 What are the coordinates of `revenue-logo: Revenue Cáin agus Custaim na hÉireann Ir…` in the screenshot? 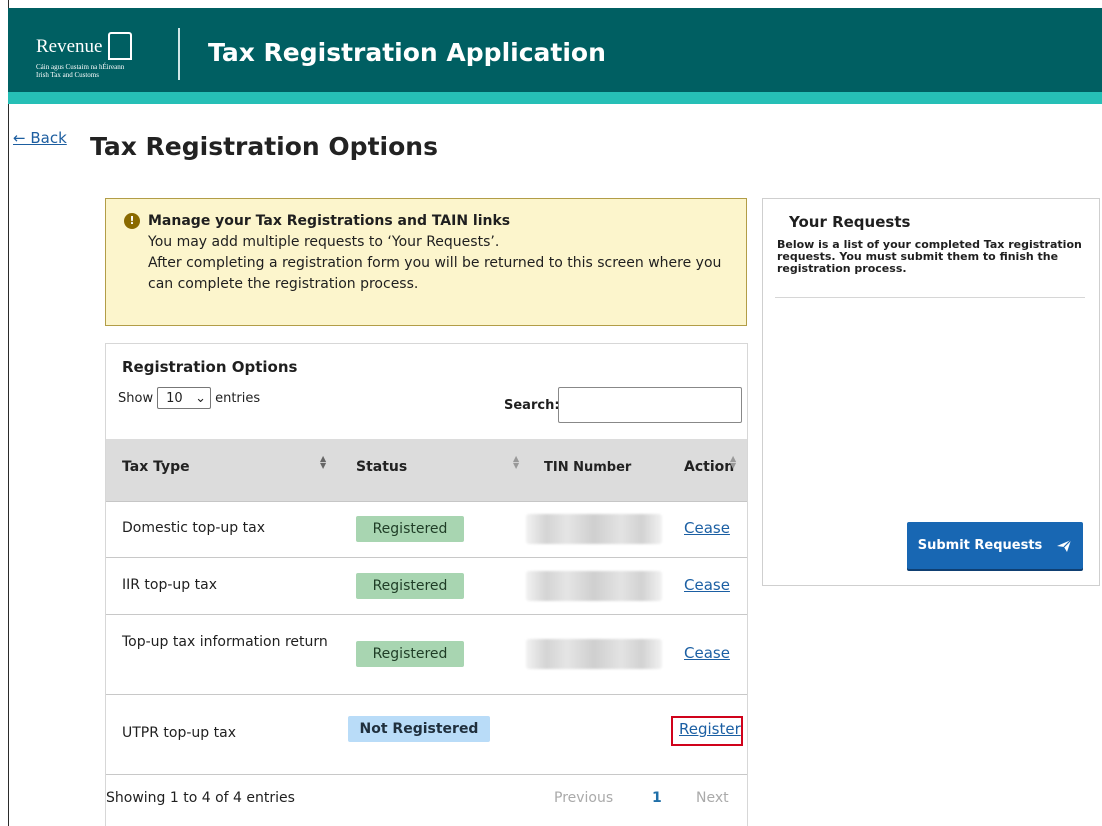 It's located at (106, 56).